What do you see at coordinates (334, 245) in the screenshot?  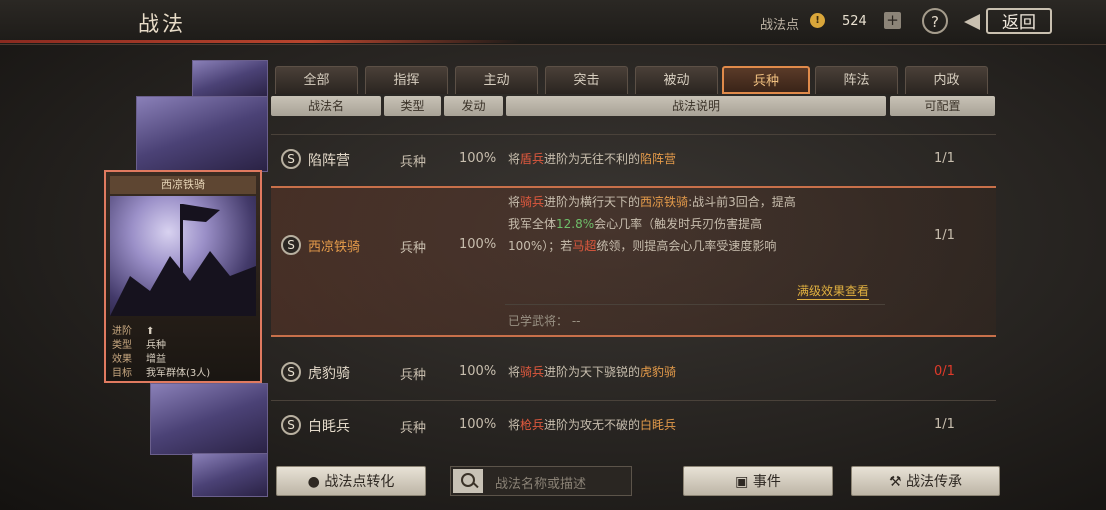 I see `tactic-name: 西凉铁骑` at bounding box center [334, 245].